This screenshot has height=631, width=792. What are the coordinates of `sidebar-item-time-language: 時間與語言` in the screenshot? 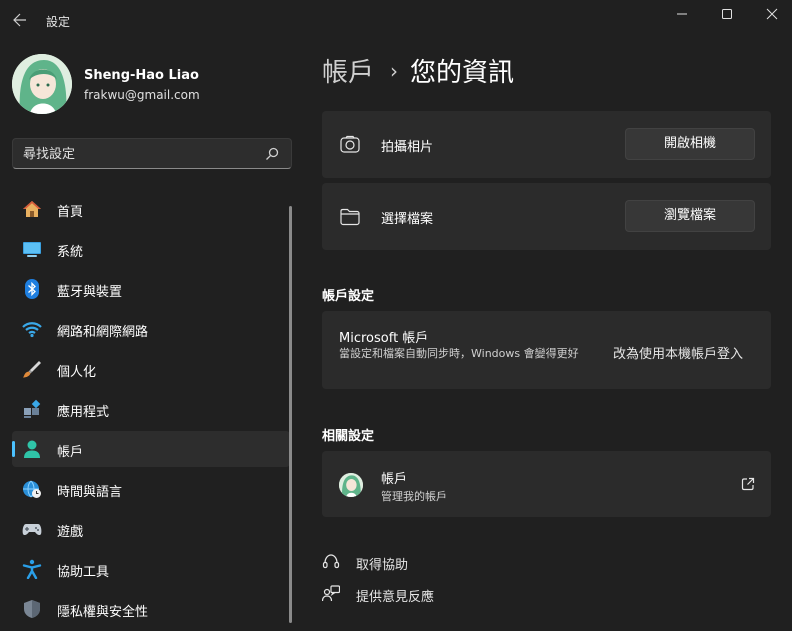 It's located at (151, 489).